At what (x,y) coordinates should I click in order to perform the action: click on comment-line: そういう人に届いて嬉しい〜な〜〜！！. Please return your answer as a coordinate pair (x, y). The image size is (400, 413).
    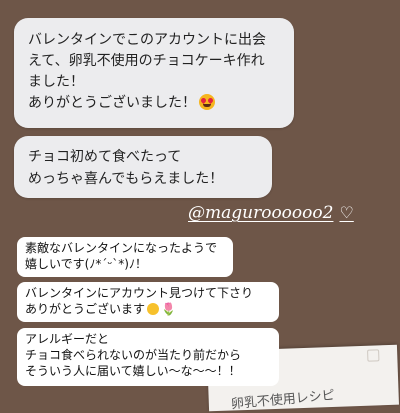
    Looking at the image, I should click on (133, 371).